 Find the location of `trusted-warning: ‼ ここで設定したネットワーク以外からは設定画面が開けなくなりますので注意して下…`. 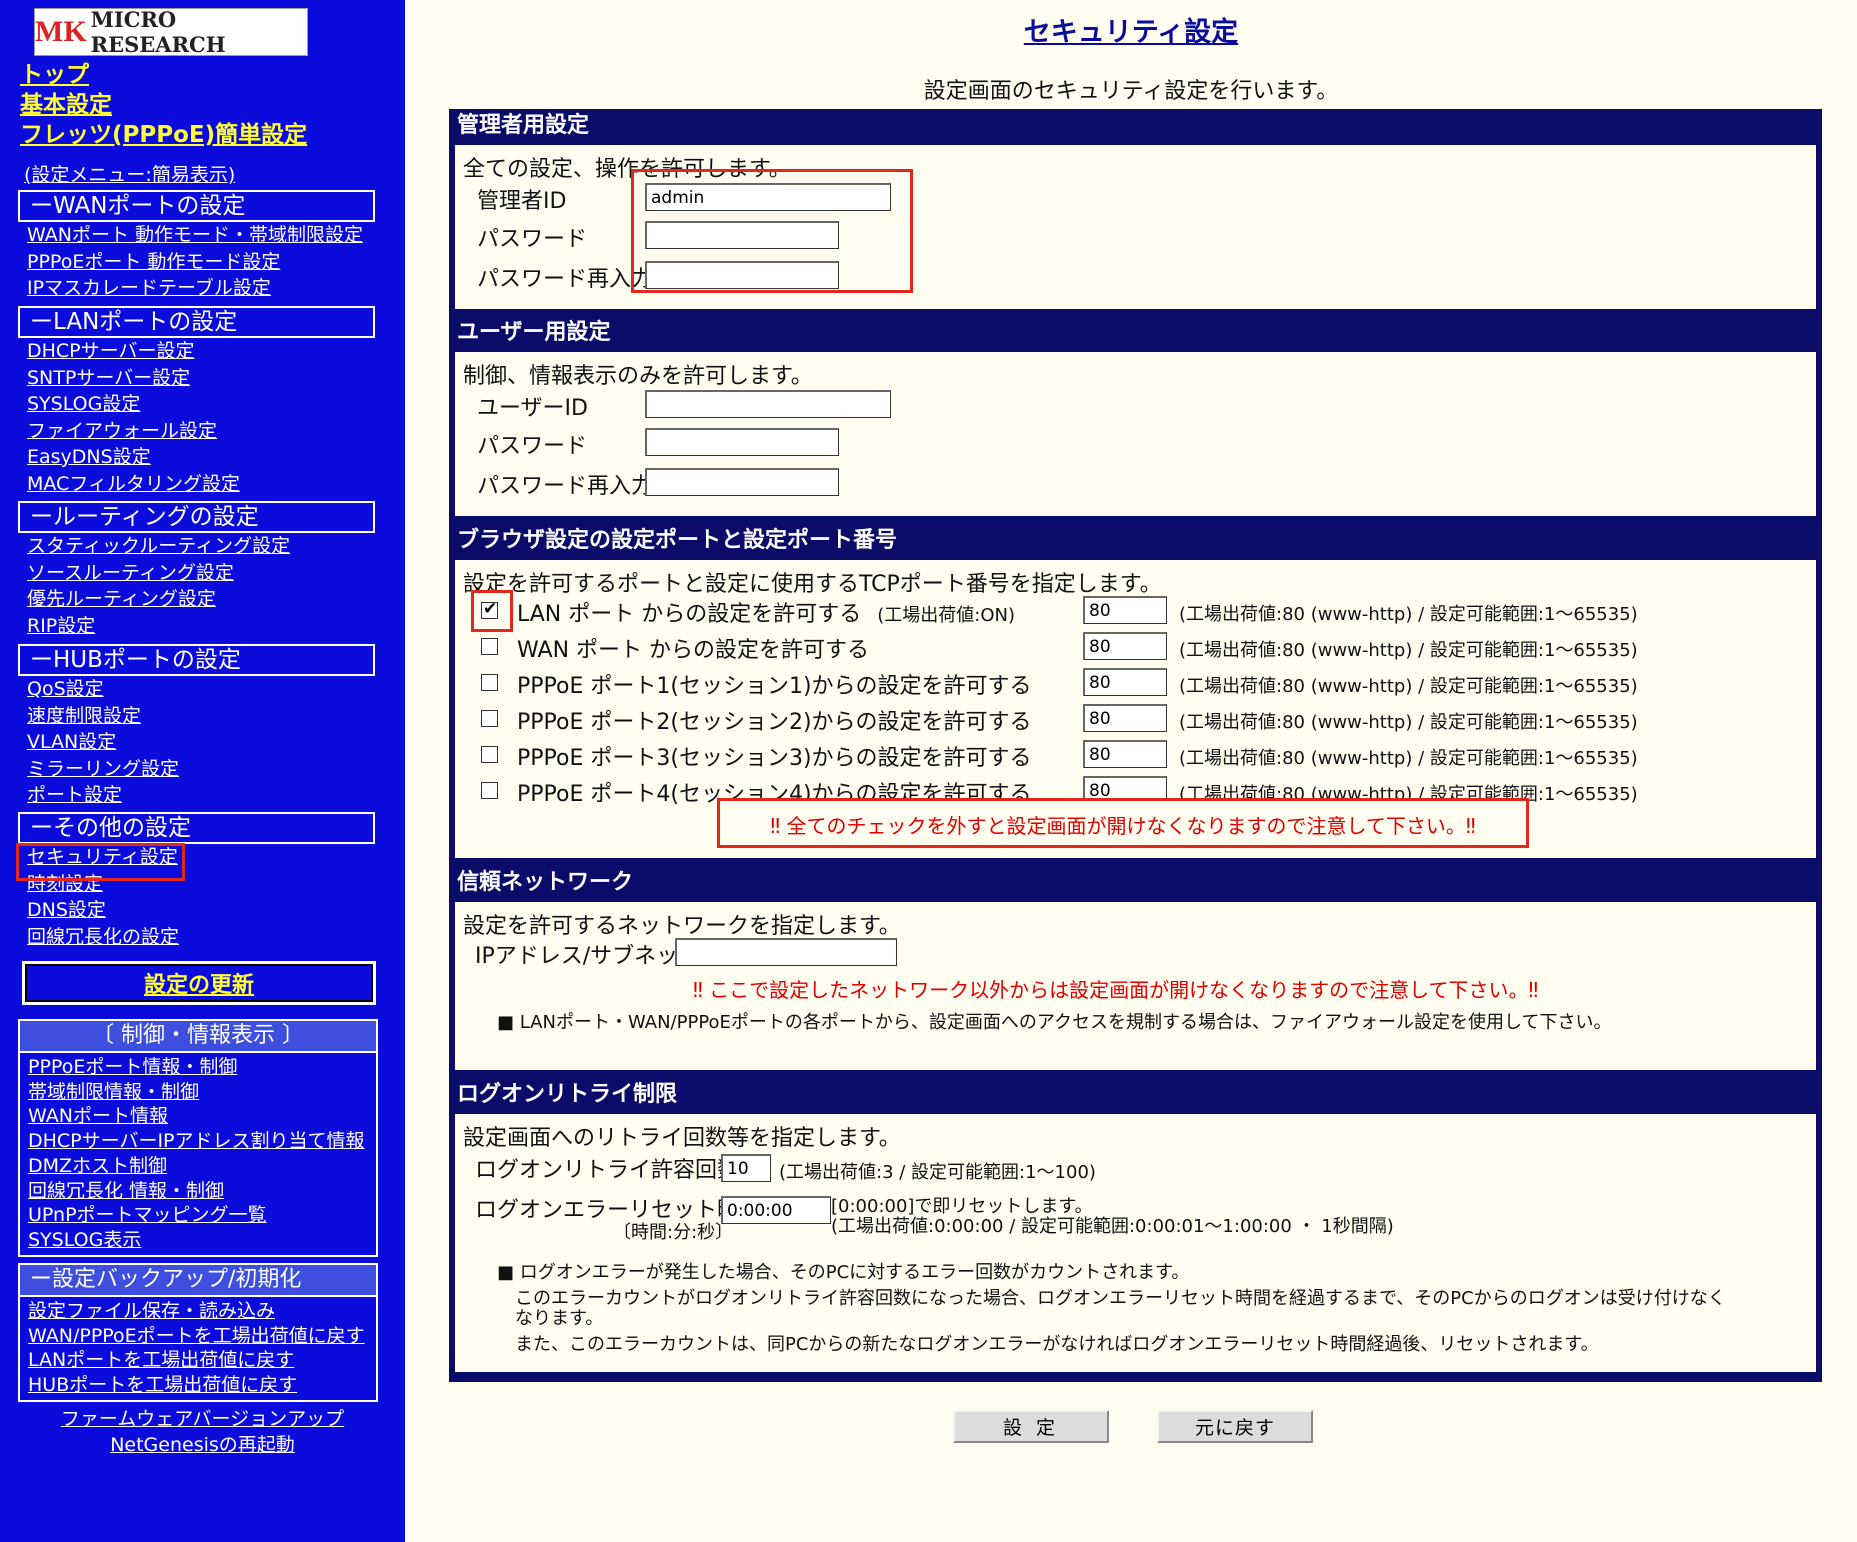

trusted-warning: ‼ ここで設定したネットワーク以外からは設定画面が開けなくなりますので注意して下… is located at coordinates (1116, 990).